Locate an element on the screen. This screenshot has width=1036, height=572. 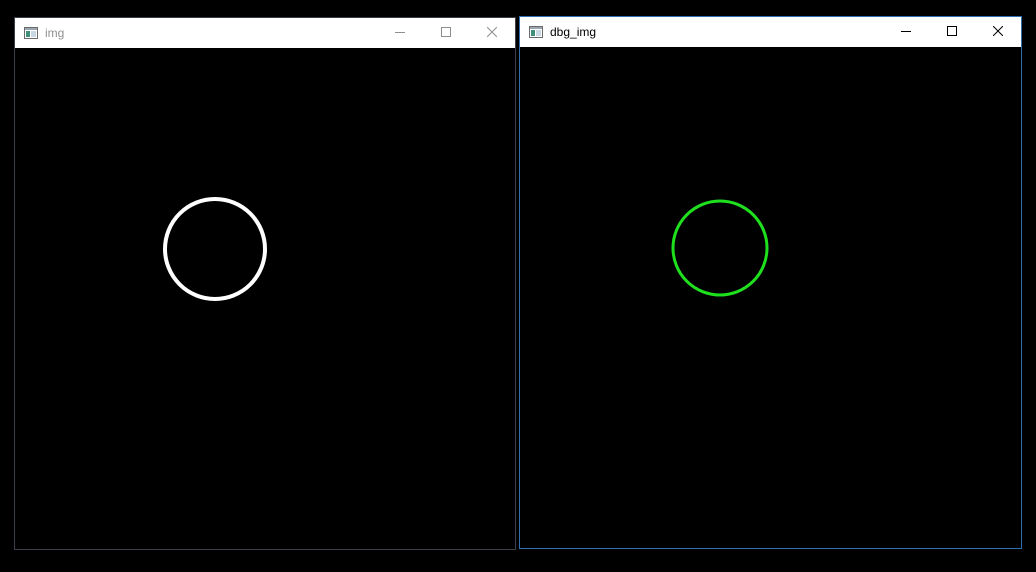
dbg-img-titlebar: dbg_img is located at coordinates (770, 32).